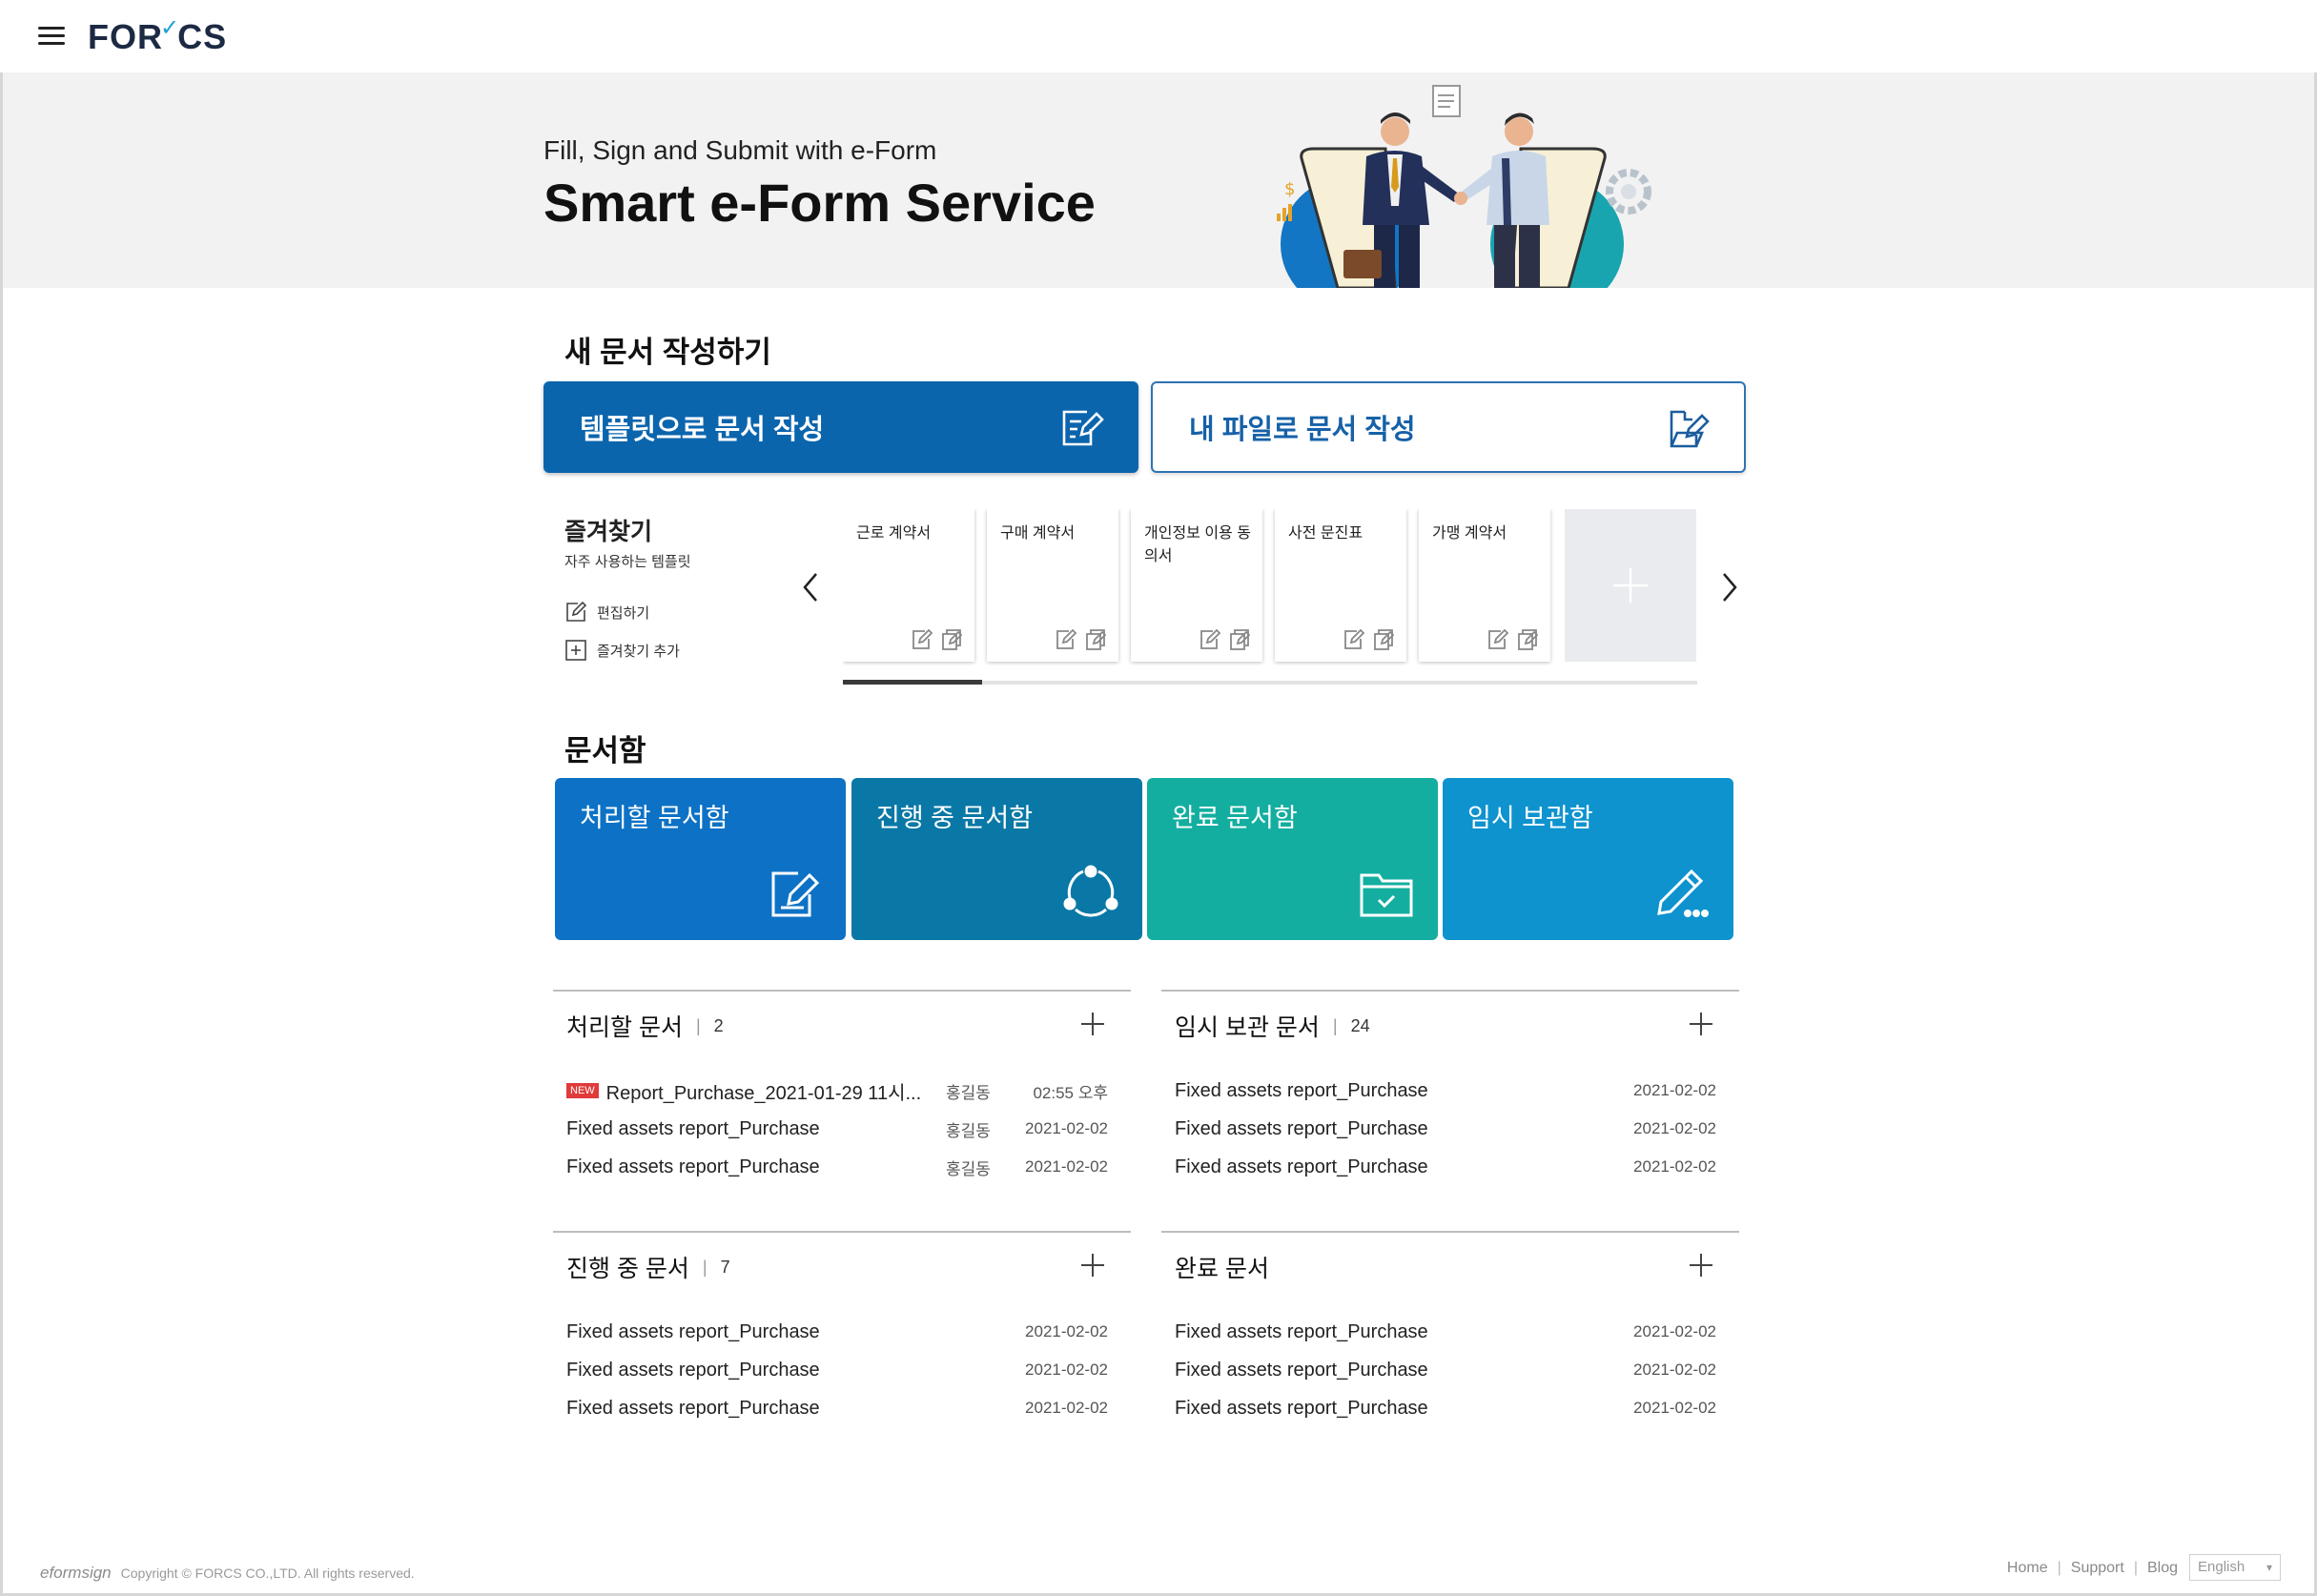  What do you see at coordinates (638, 651) in the screenshot?
I see `favorites-add-label: 즐겨찾기 추가` at bounding box center [638, 651].